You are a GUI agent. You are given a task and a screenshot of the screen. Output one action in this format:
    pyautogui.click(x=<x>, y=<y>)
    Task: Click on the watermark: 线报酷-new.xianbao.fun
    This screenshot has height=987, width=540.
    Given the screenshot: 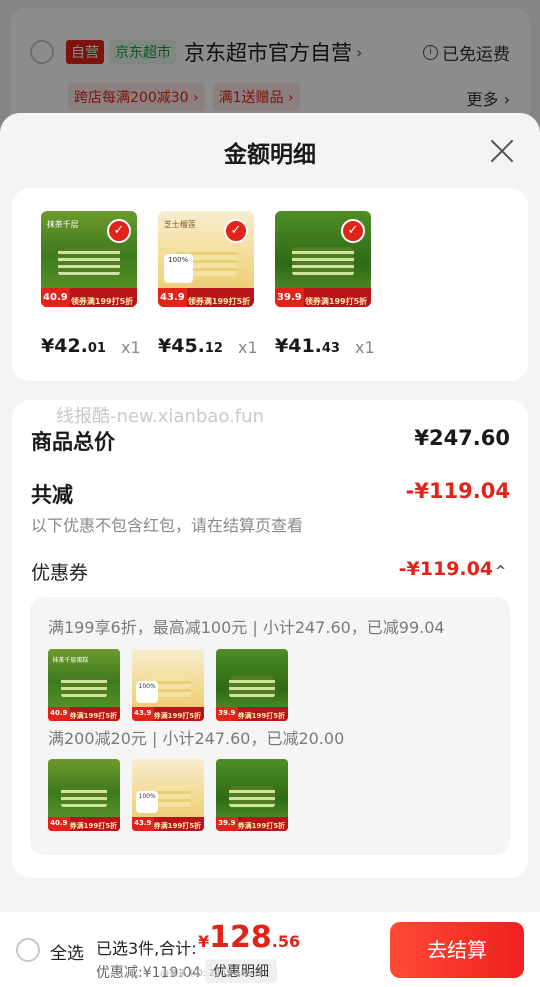 What is the action you would take?
    pyautogui.click(x=160, y=416)
    